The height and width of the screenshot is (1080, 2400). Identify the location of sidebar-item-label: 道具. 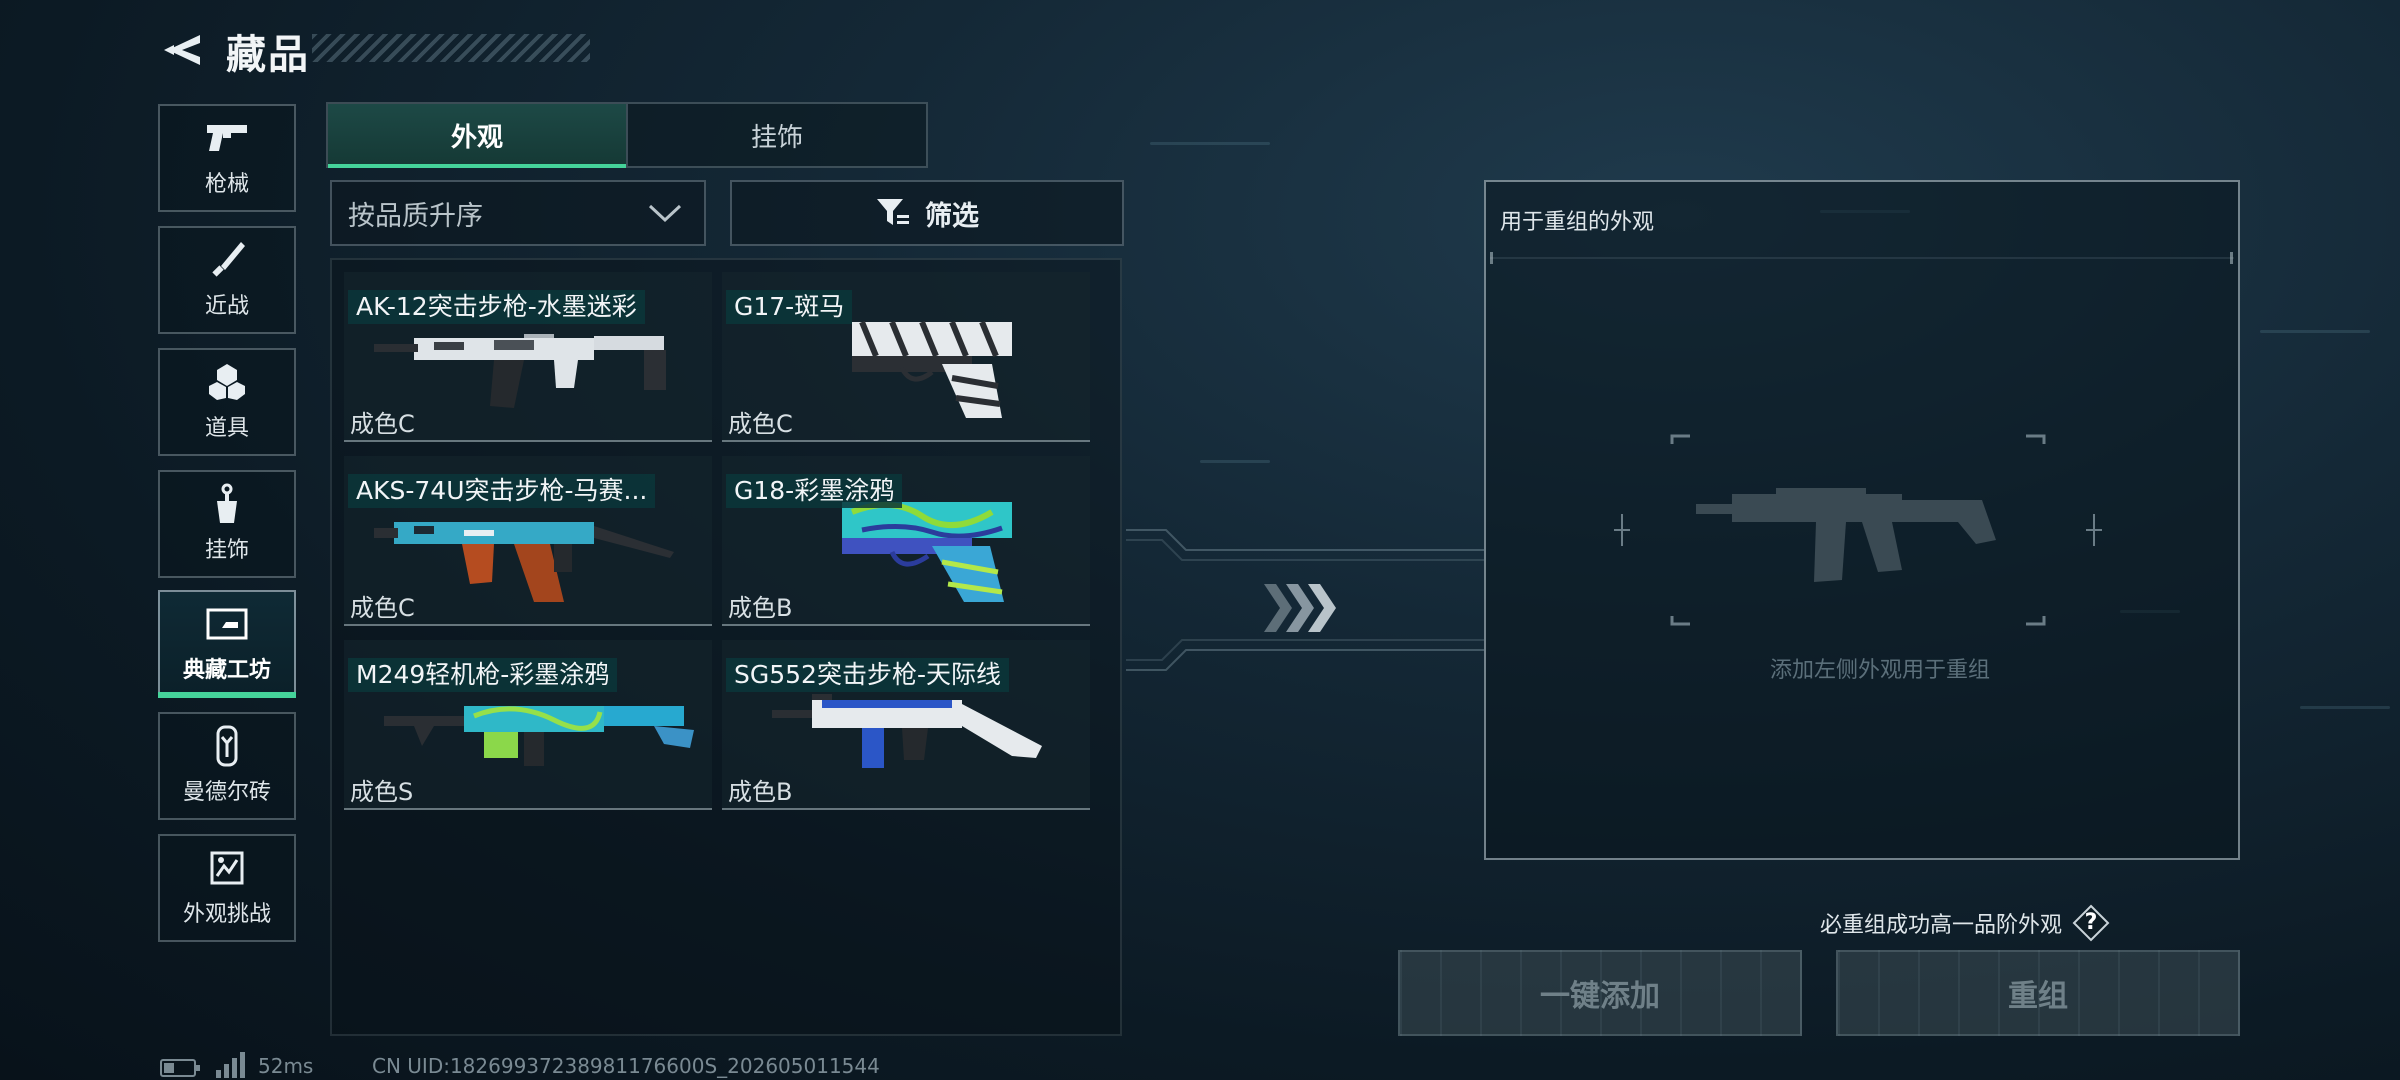
(226, 428).